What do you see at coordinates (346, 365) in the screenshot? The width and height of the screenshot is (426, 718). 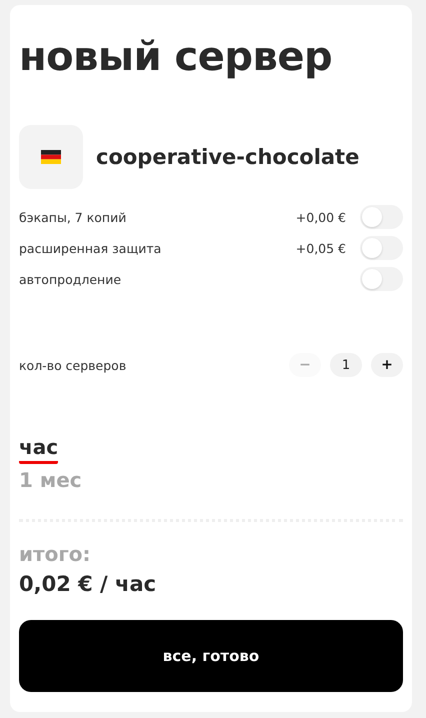 I see `quantity-value: 1` at bounding box center [346, 365].